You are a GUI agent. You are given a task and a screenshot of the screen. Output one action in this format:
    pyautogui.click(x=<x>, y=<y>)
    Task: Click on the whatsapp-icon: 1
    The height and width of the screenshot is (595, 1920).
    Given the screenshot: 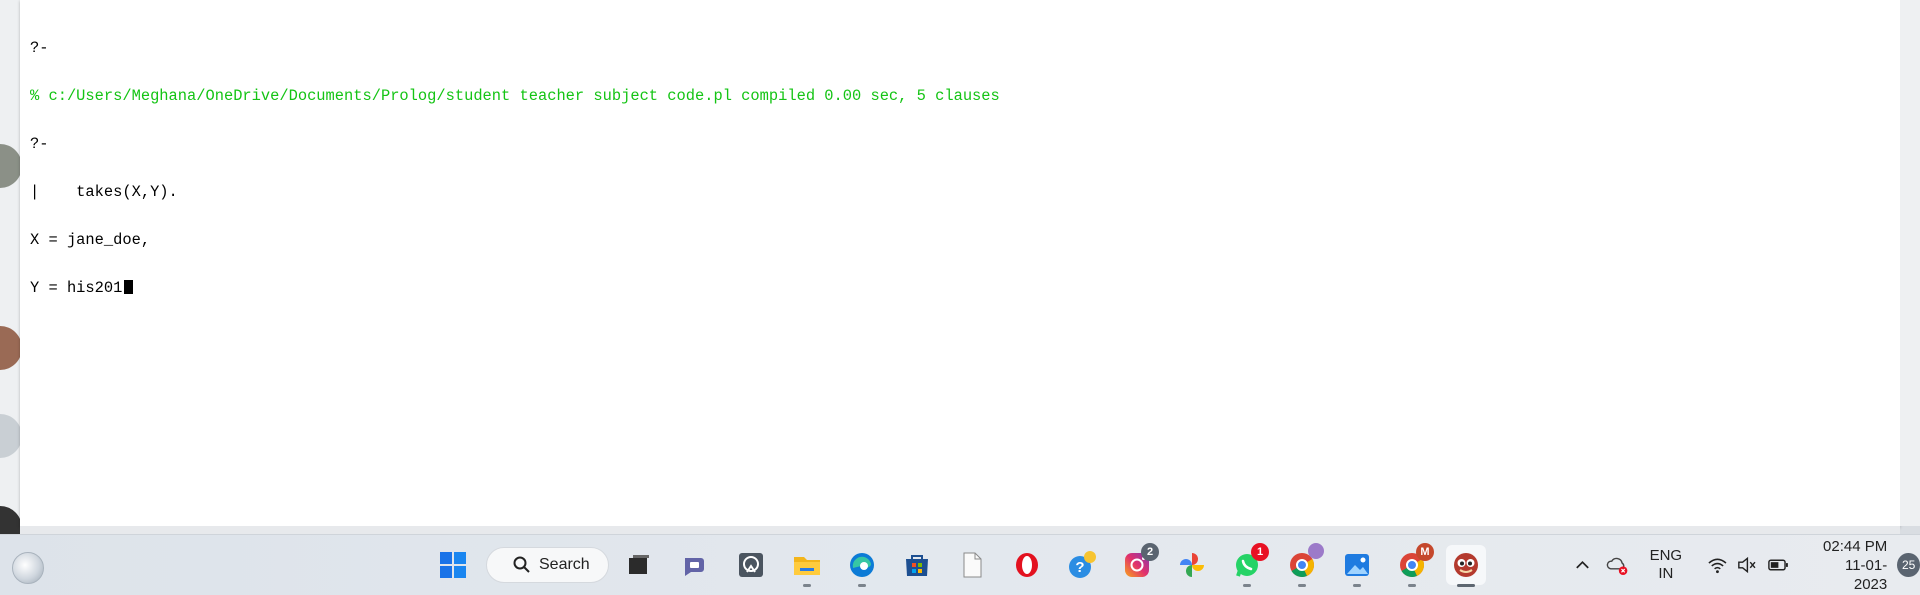 What is the action you would take?
    pyautogui.click(x=1248, y=565)
    